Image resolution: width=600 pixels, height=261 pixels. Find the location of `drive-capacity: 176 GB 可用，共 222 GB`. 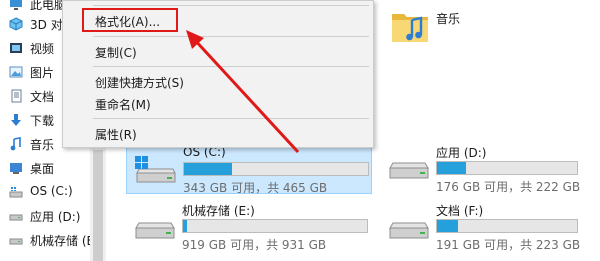

drive-capacity: 176 GB 可用，共 222 GB is located at coordinates (508, 187).